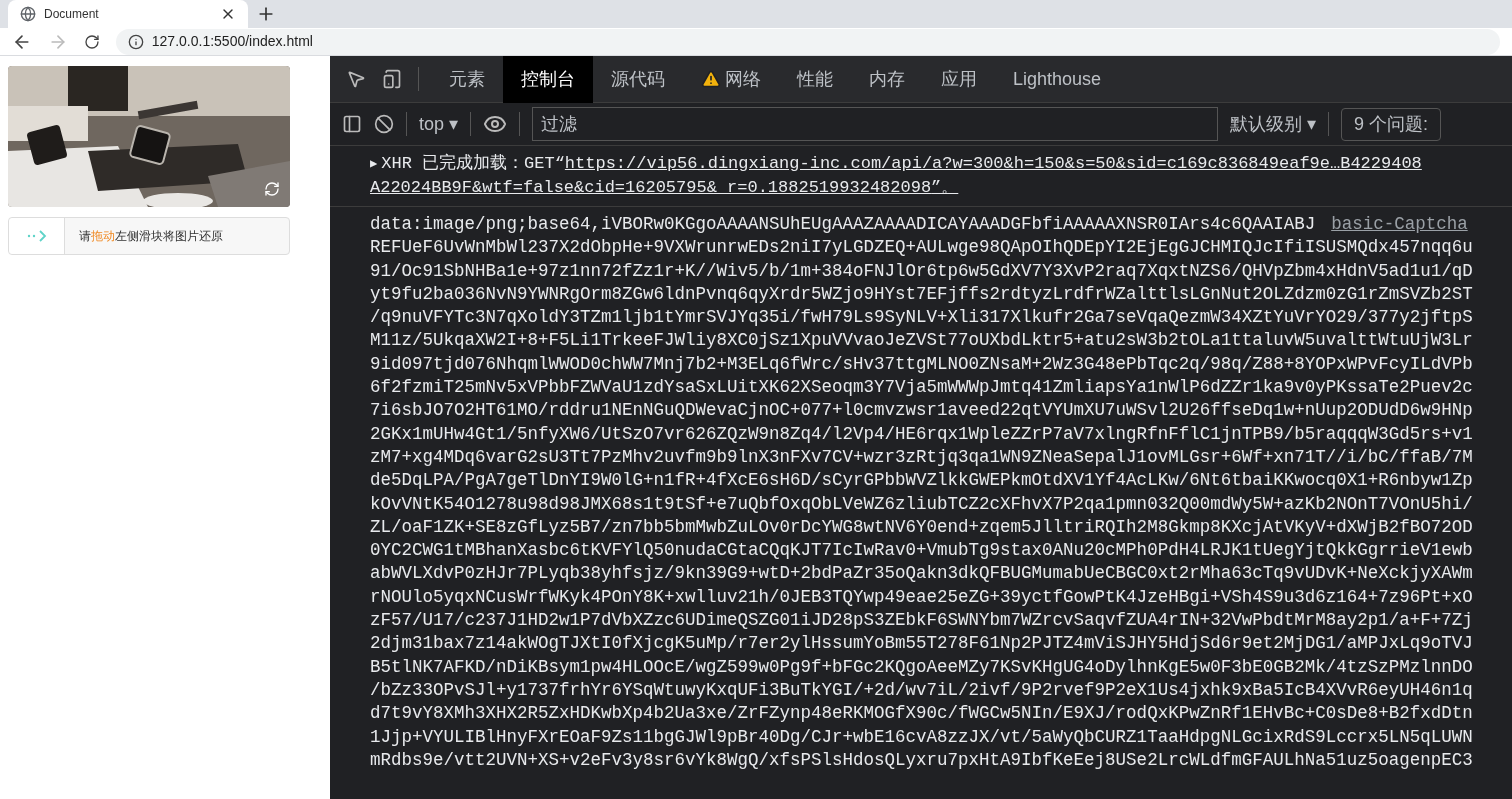 The image size is (1512, 799). I want to click on clear-icon, so click(384, 124).